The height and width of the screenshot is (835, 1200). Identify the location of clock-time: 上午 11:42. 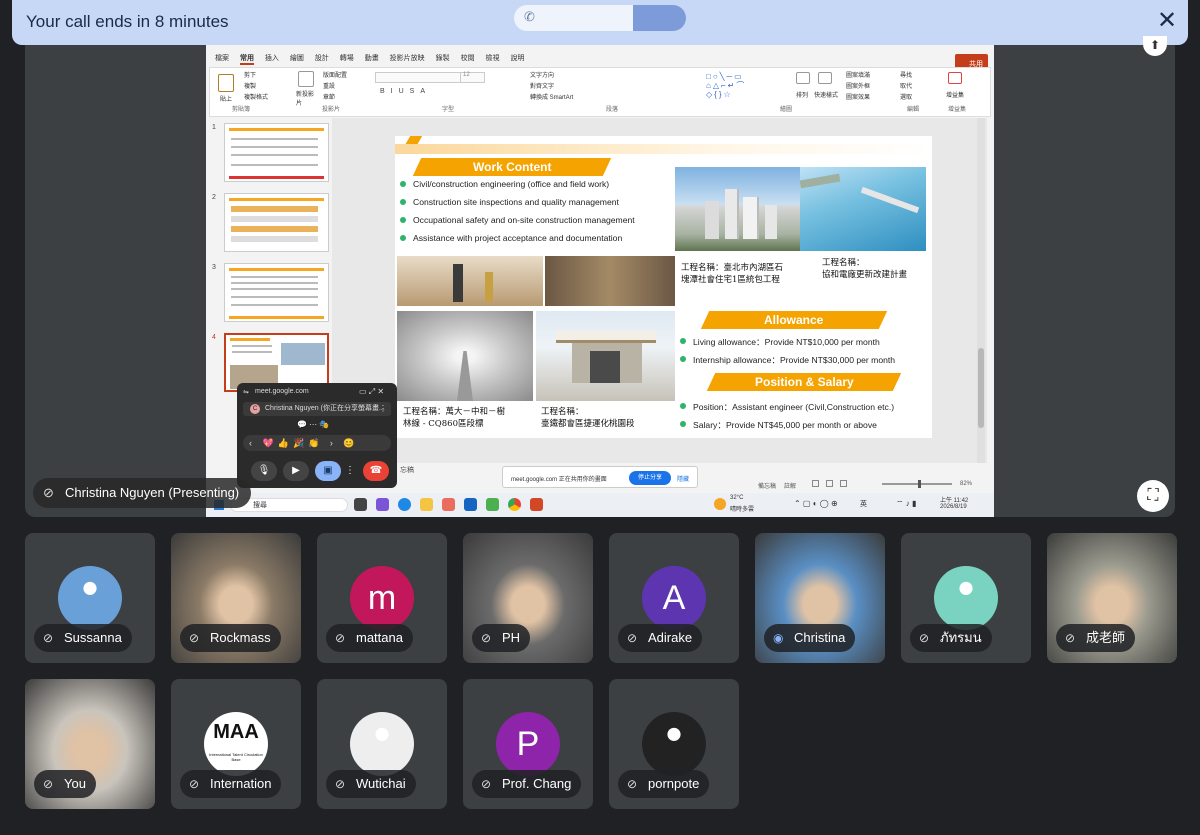
(954, 499).